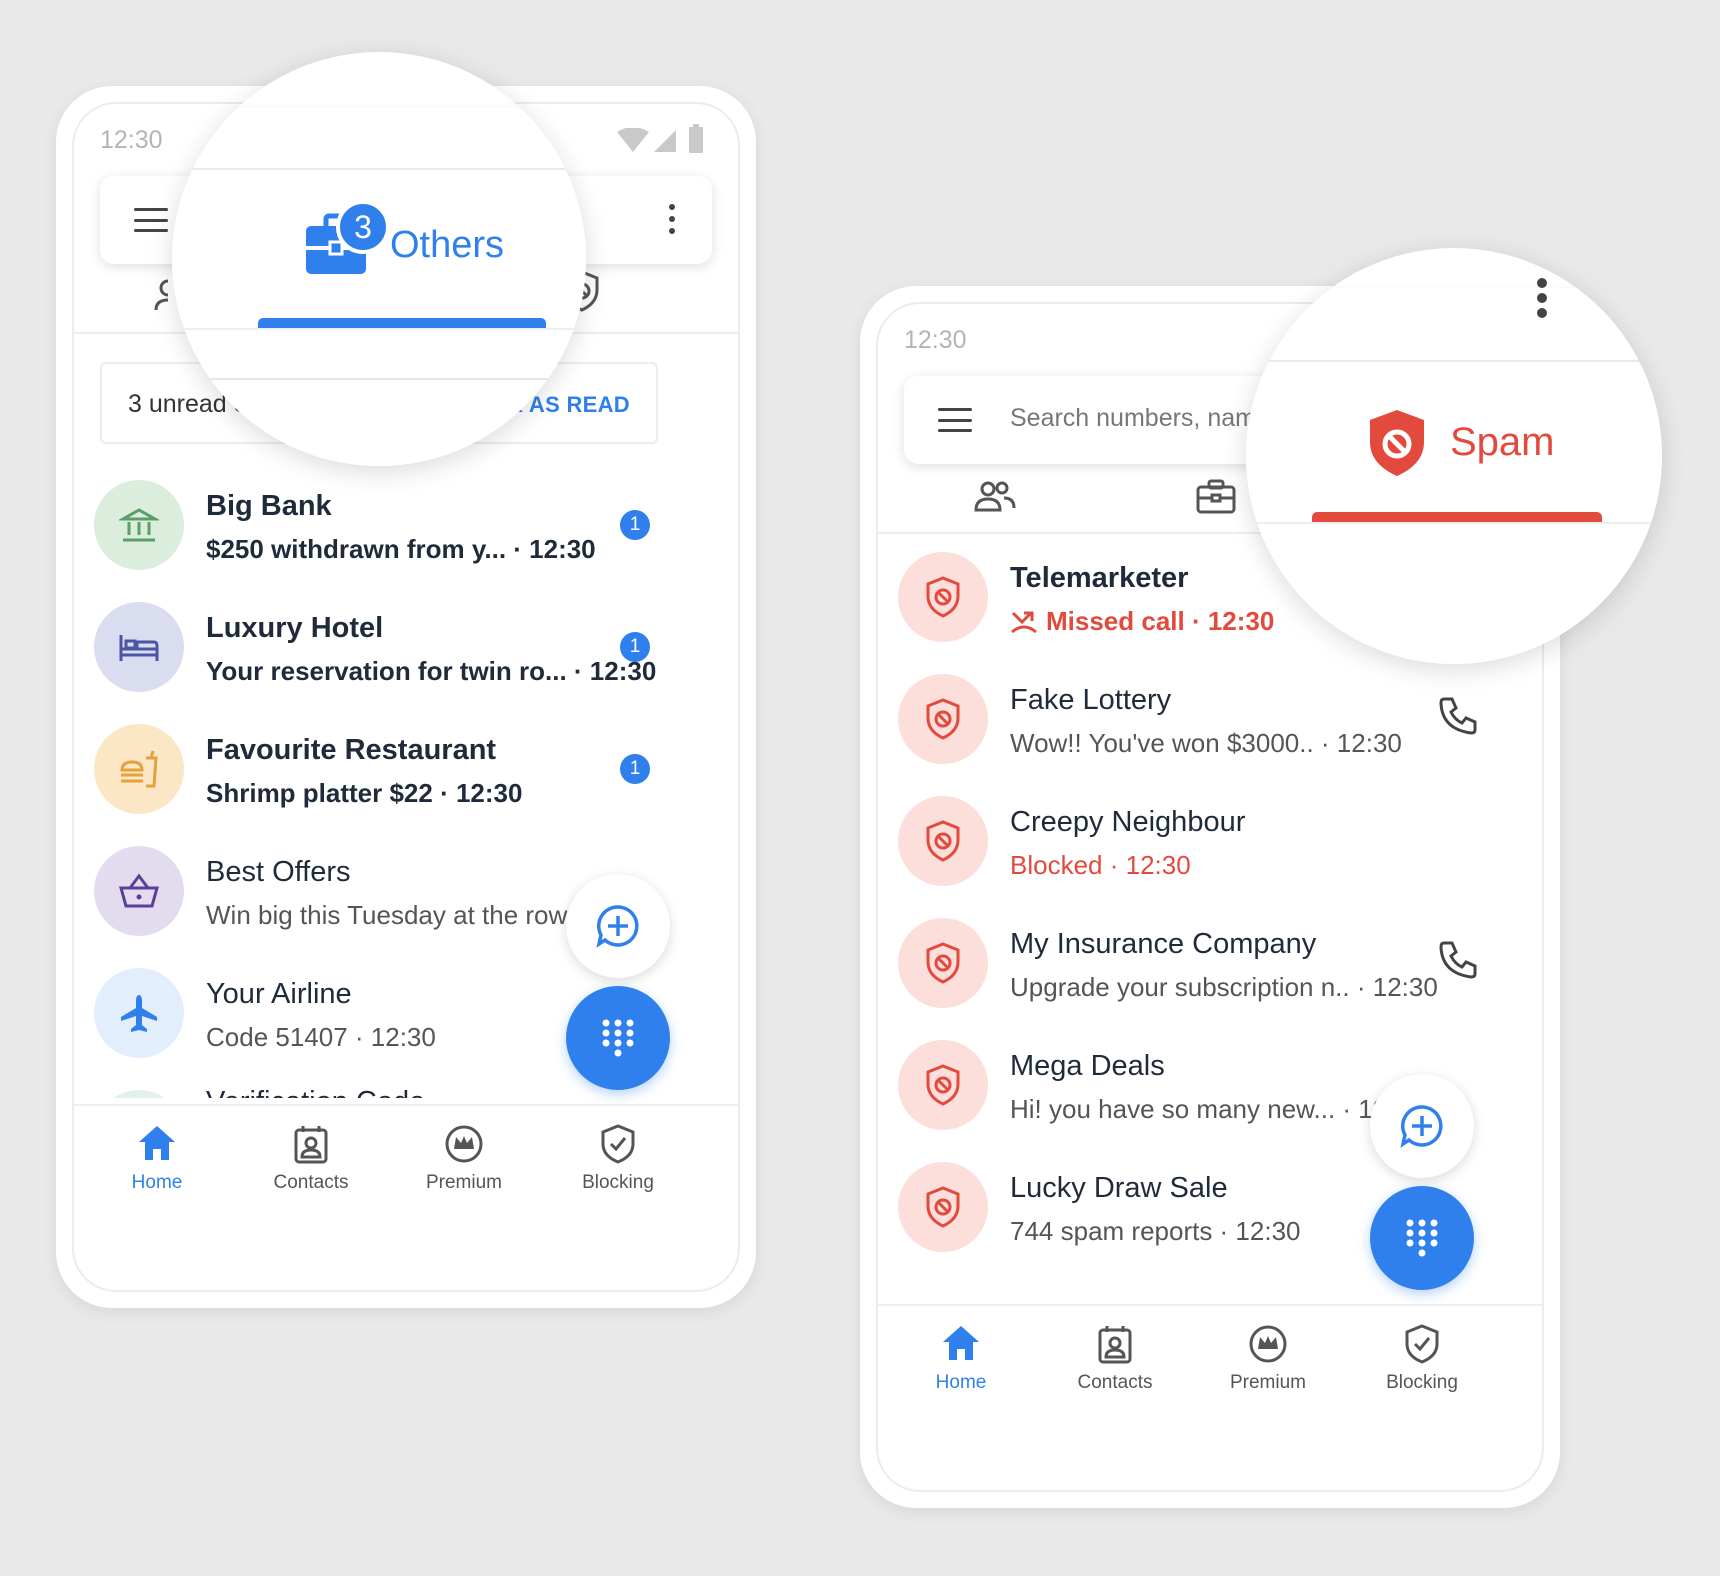 This screenshot has width=1720, height=1576. I want to click on message-preview: Your reservation for twin ro... · 12:30, so click(431, 671).